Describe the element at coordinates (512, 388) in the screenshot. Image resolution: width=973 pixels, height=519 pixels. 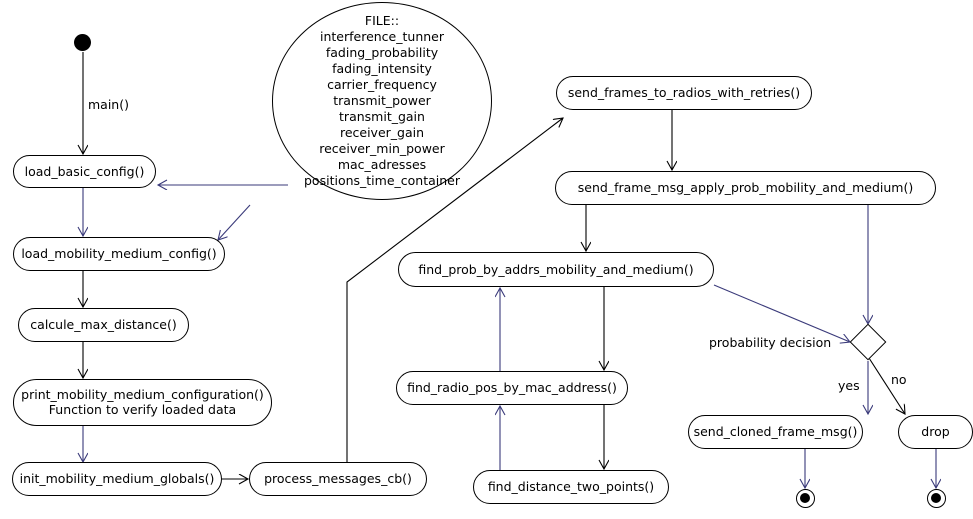
I see `activity-find-radio-pos-by-mac-address: find_radio_pos_by_mac_address()` at that location.